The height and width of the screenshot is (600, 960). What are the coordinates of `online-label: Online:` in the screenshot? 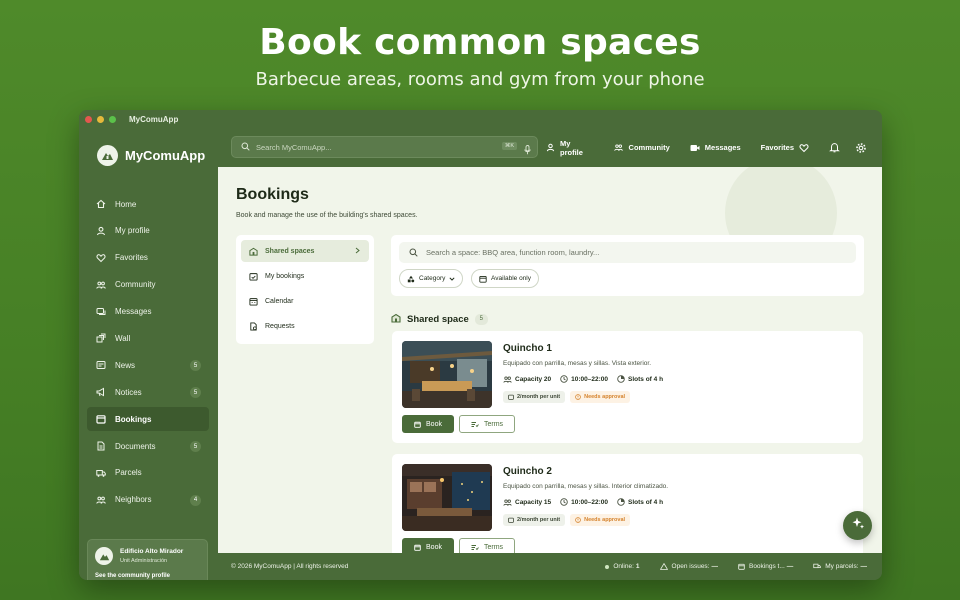 It's located at (623, 566).